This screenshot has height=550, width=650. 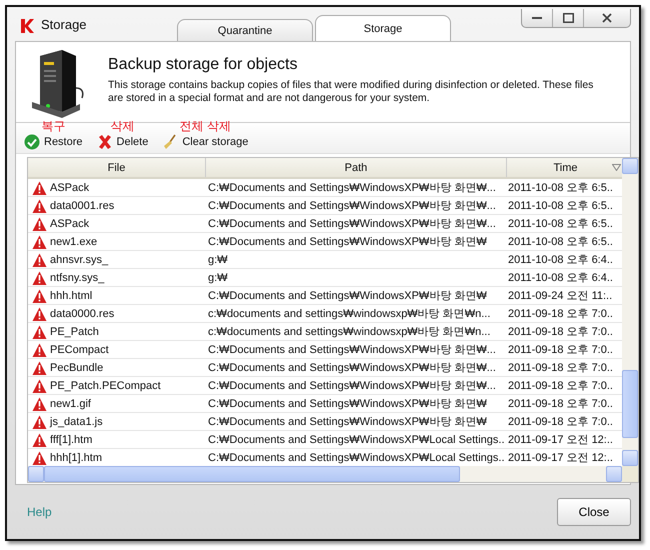 What do you see at coordinates (77, 368) in the screenshot?
I see `table-cell: PecBundle` at bounding box center [77, 368].